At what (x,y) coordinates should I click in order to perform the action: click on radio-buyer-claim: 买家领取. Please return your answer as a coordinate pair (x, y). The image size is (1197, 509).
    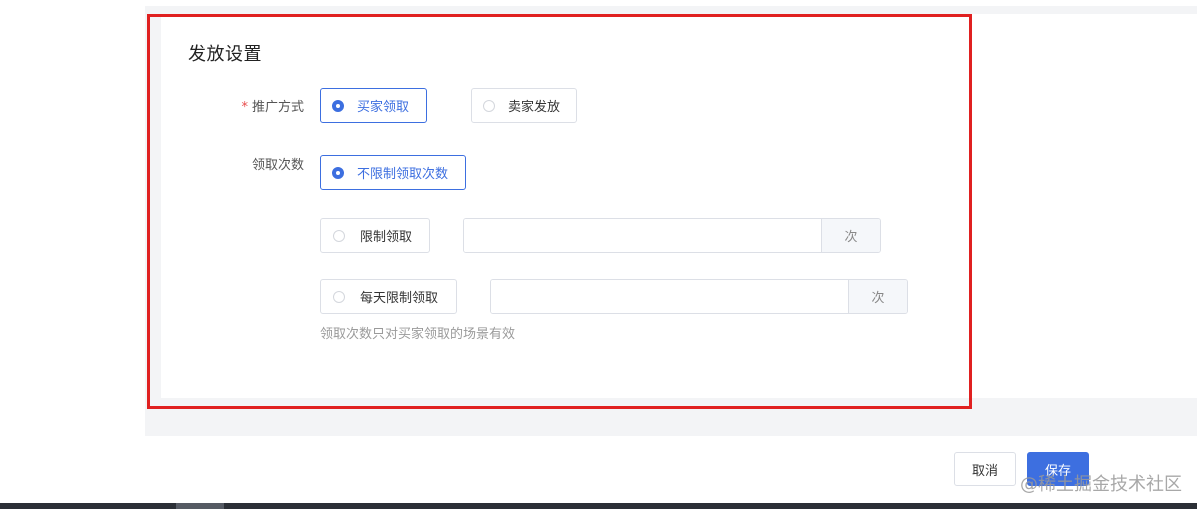
    Looking at the image, I should click on (373, 105).